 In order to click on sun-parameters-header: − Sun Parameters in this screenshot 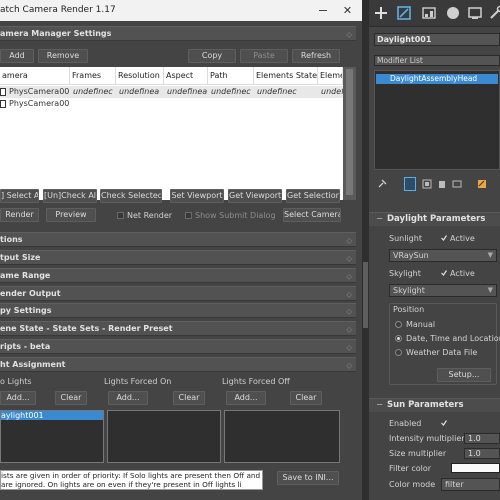, I will do `click(434, 405)`.